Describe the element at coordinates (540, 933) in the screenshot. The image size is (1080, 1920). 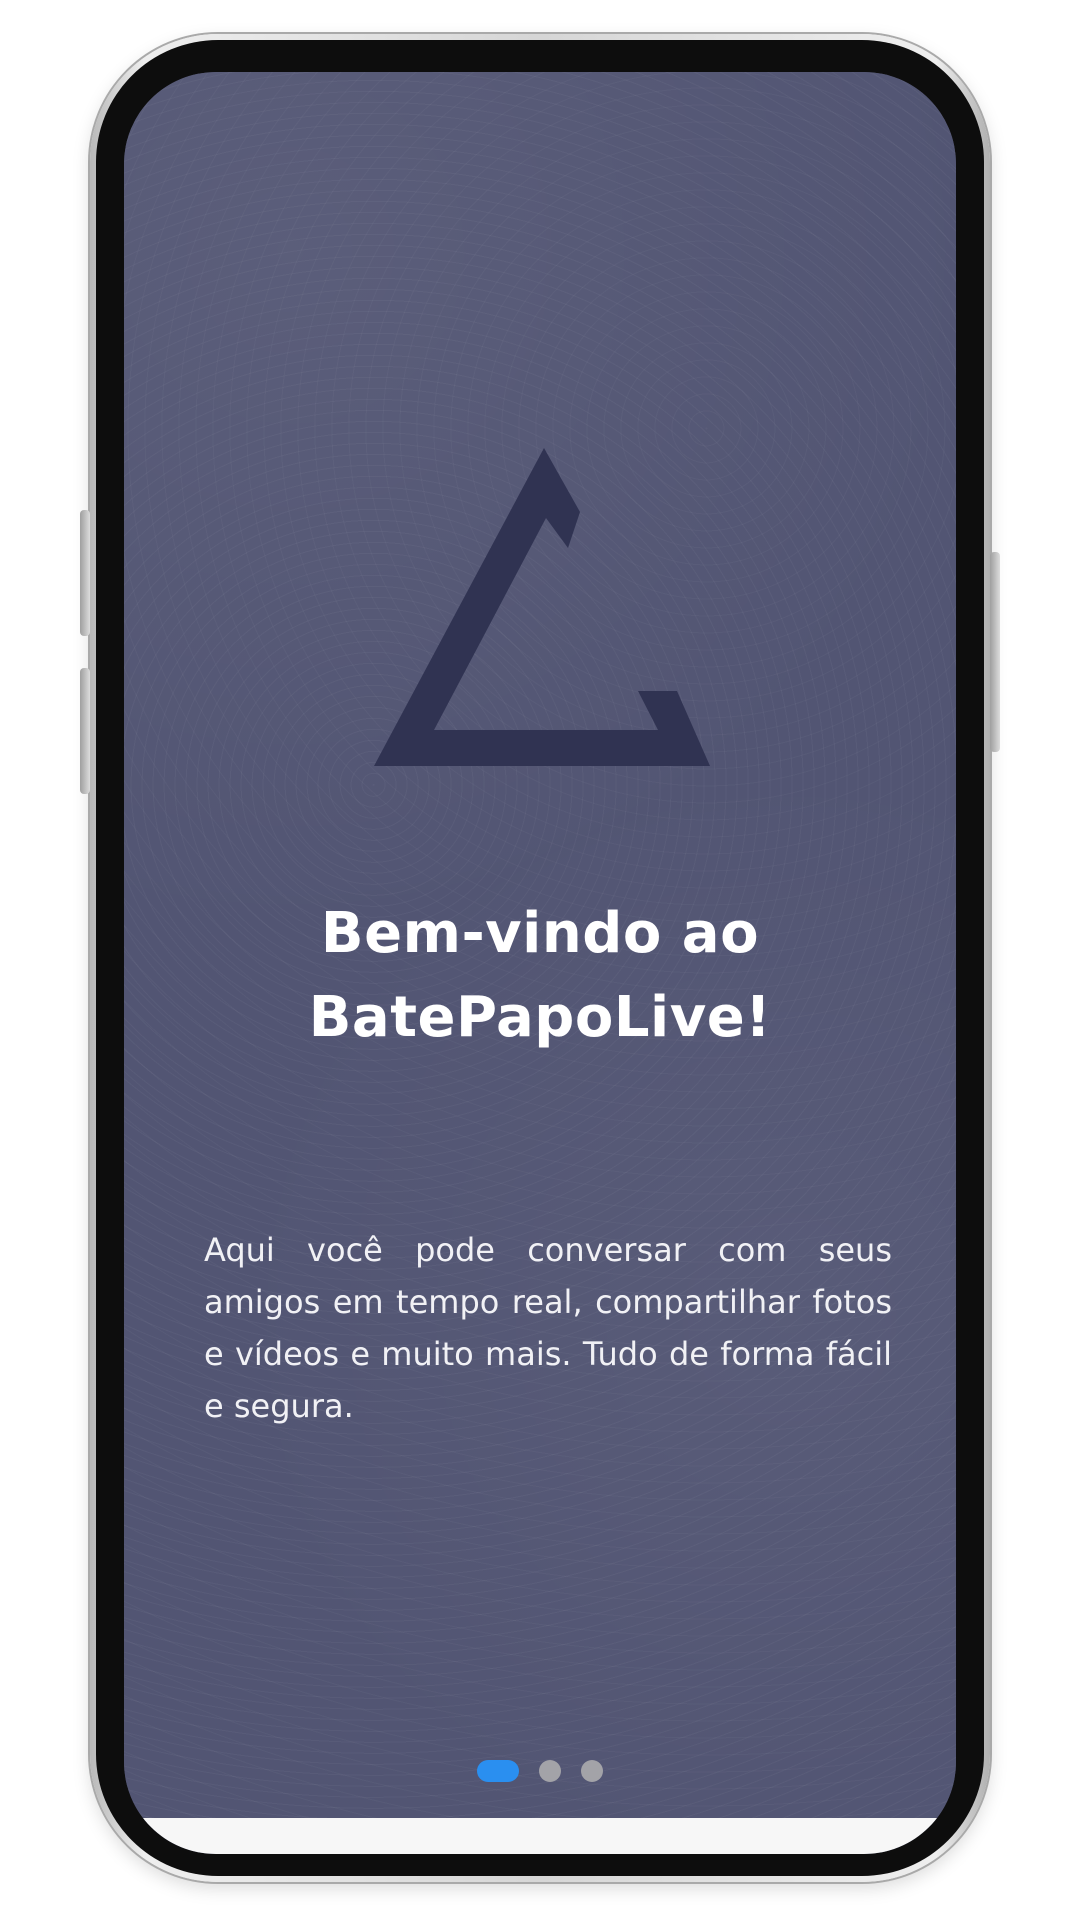
I see `welcome-title-line-1: Bem-vindo ao` at that location.